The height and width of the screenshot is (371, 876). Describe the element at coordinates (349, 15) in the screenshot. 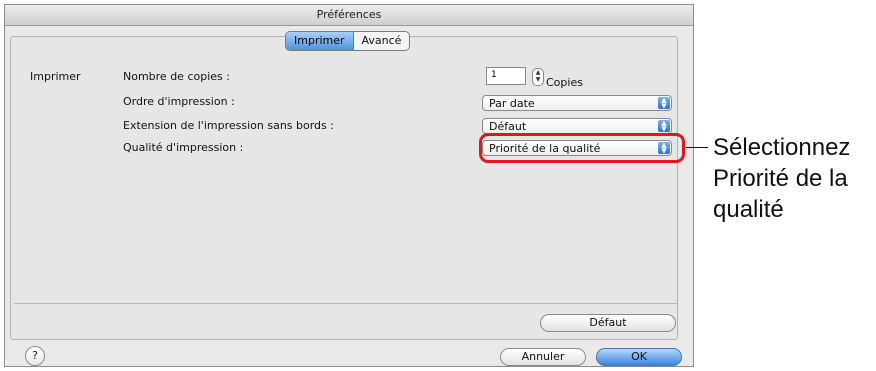

I see `window-title: Préférences` at that location.